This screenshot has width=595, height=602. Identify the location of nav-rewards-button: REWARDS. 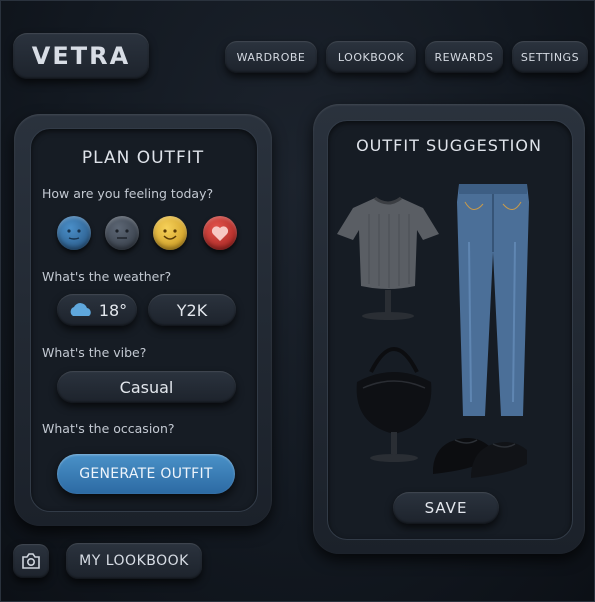
(464, 57).